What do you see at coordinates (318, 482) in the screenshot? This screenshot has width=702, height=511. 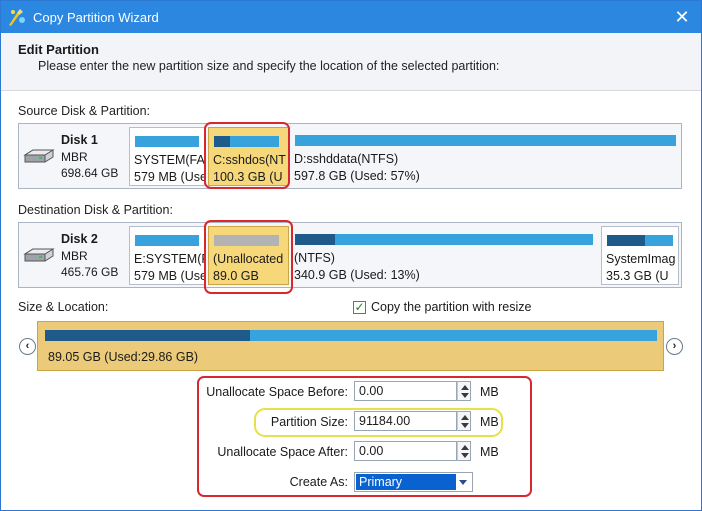 I see `create-as-label: Create As:` at bounding box center [318, 482].